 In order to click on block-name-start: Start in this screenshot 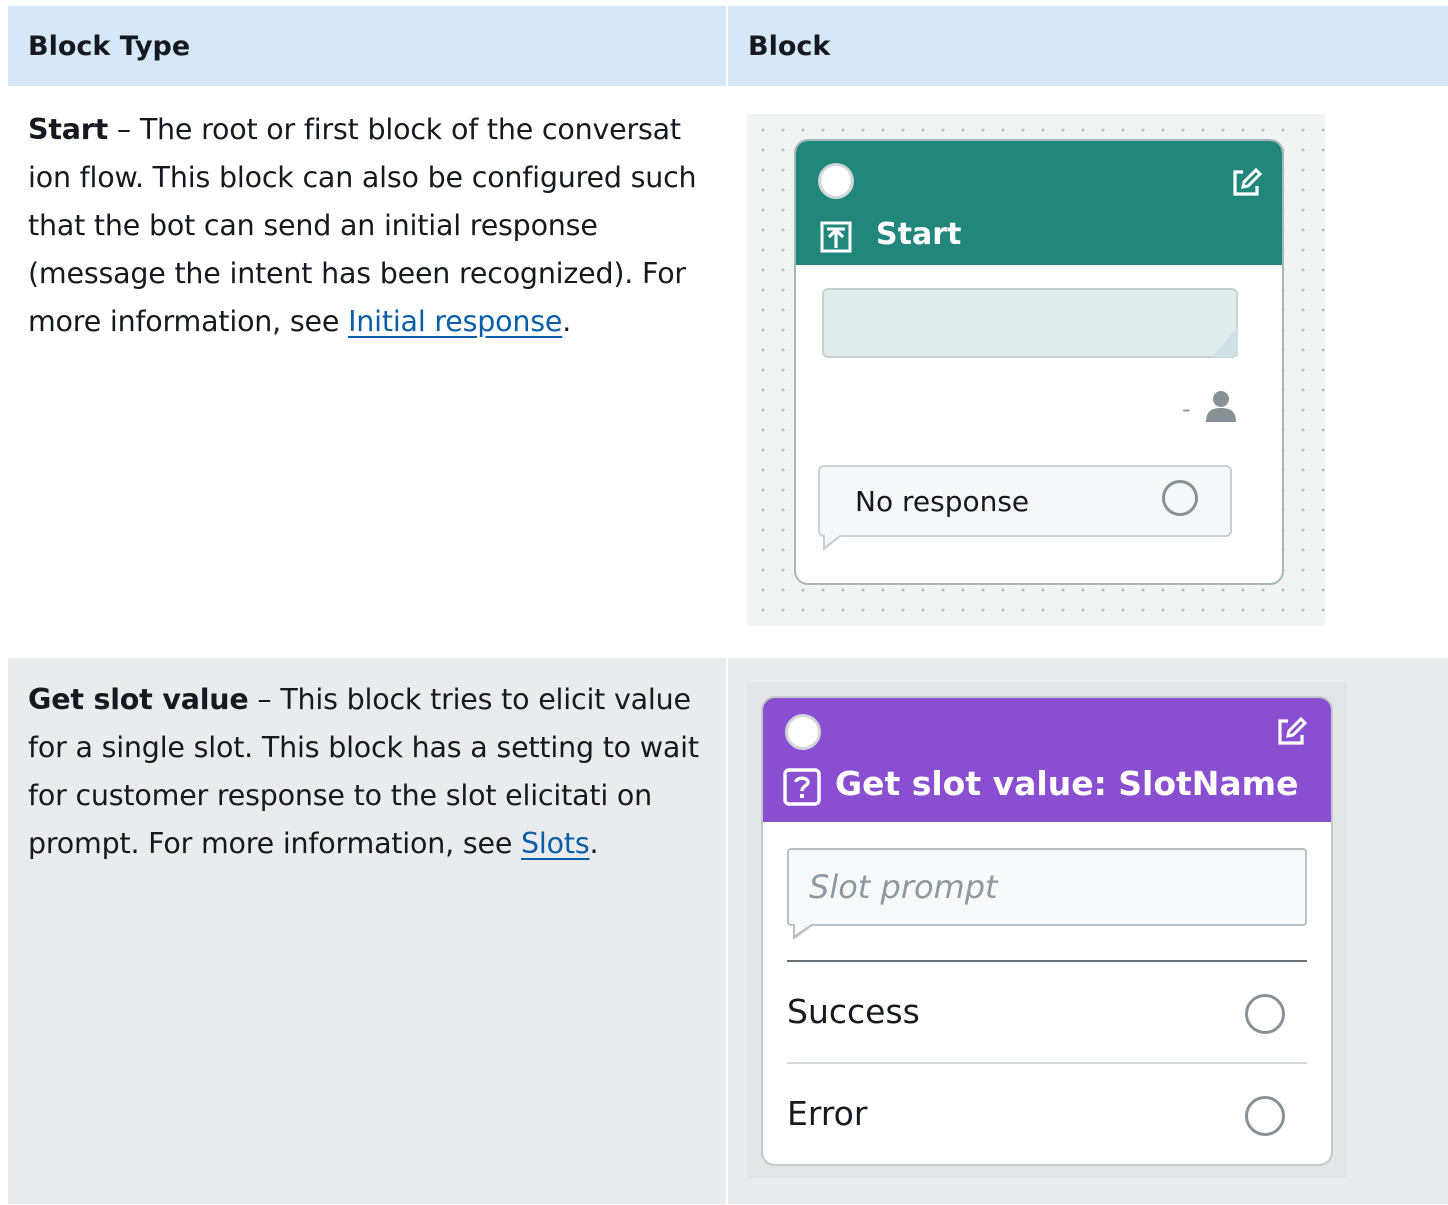, I will do `click(68, 129)`.